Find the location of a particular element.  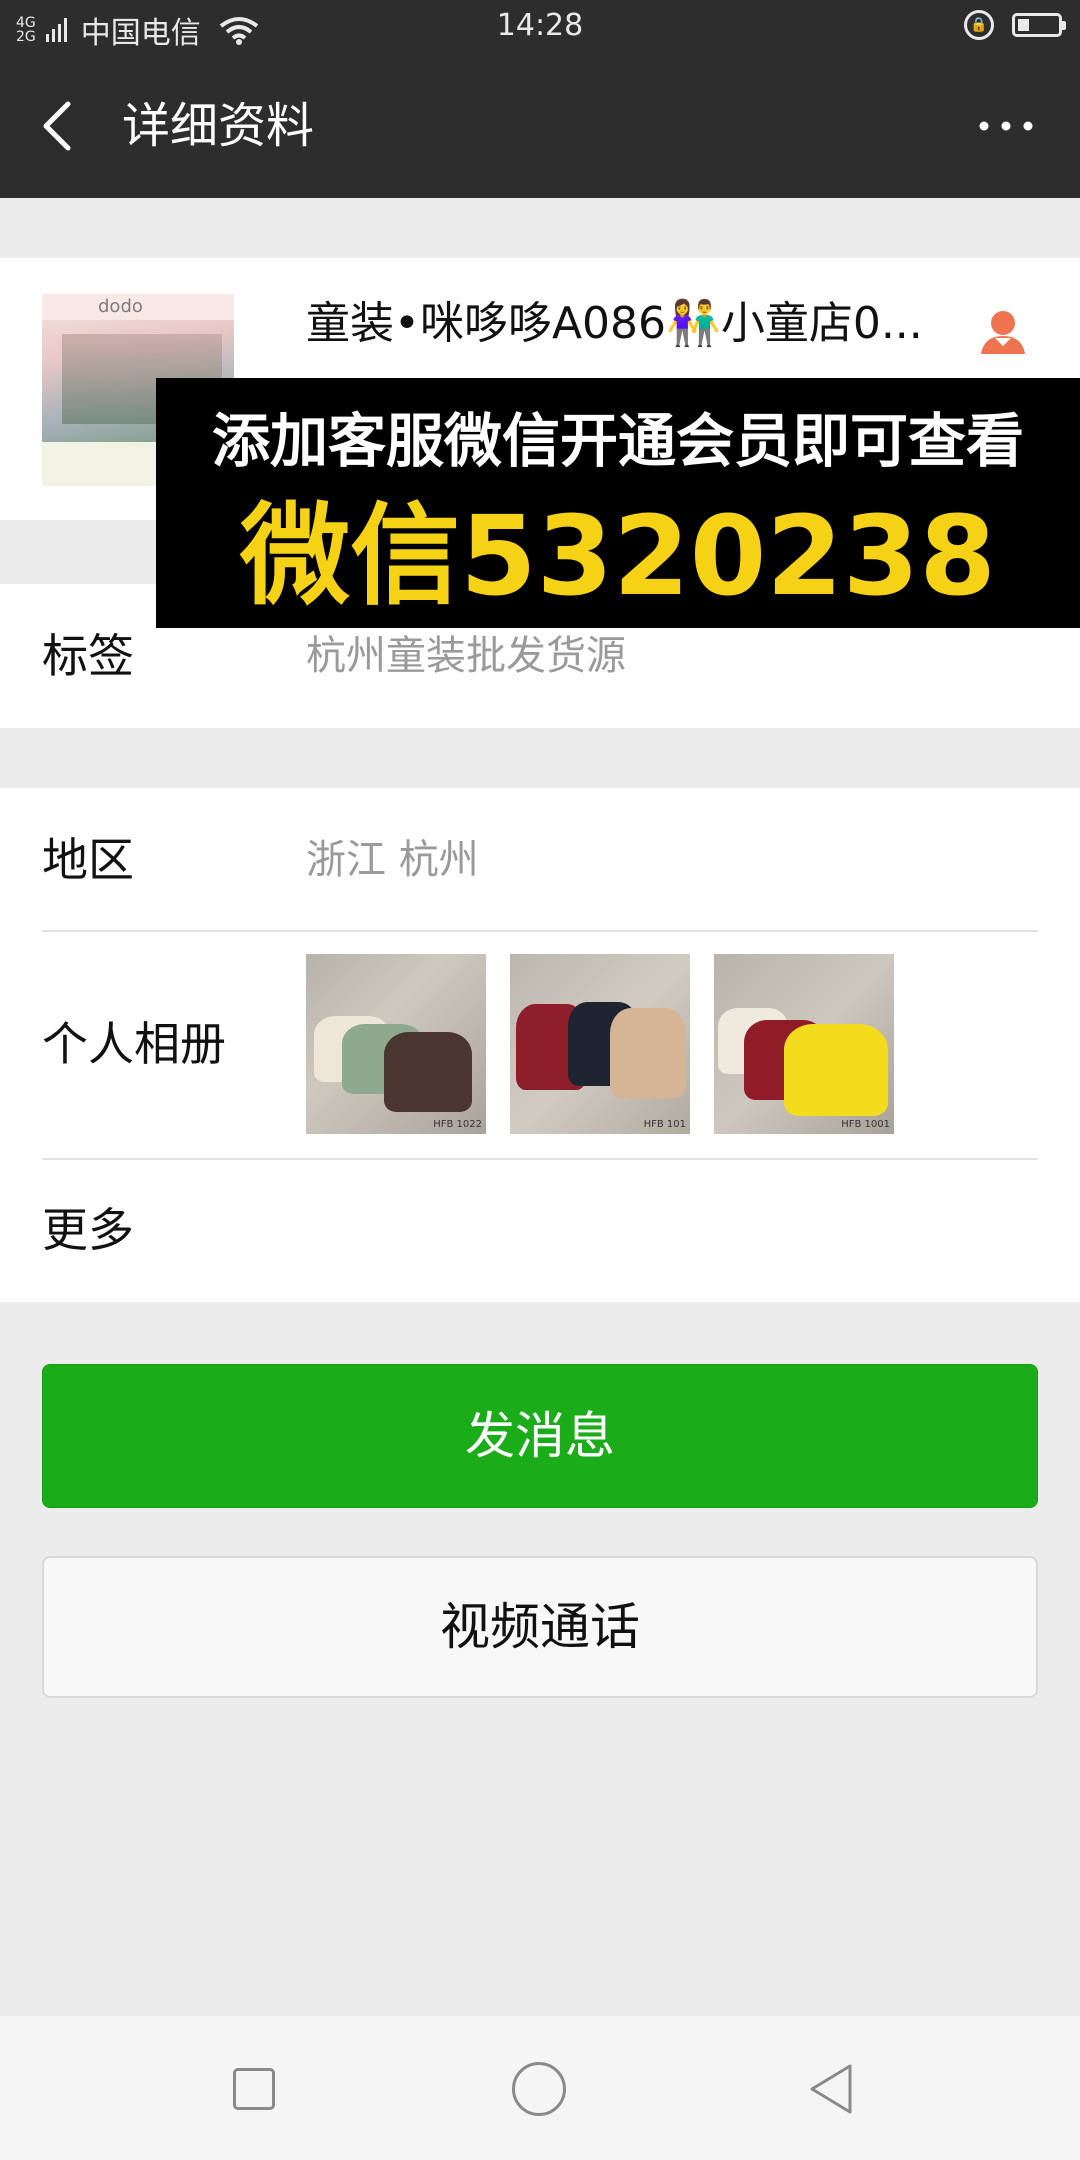

avatar-header-strip: dodo is located at coordinates (138, 307).